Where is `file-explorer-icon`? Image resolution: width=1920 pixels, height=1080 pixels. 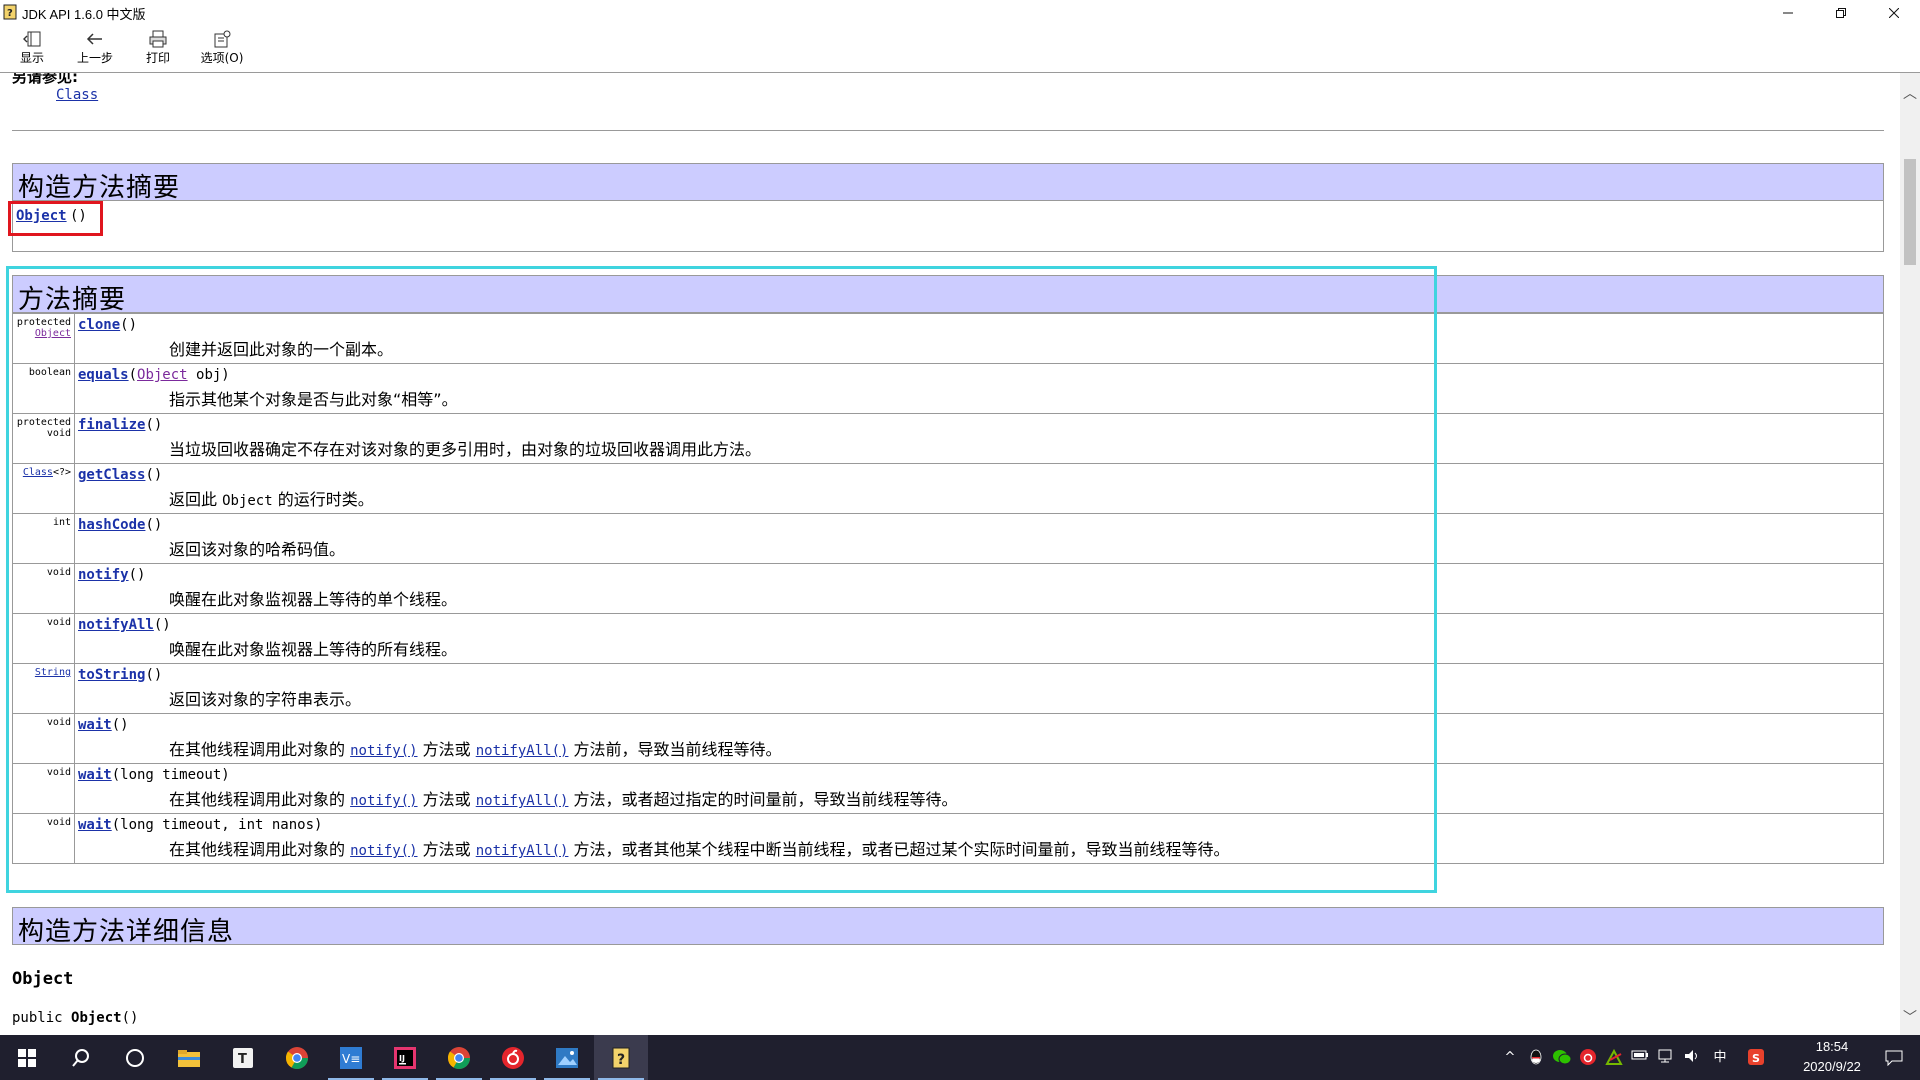 file-explorer-icon is located at coordinates (189, 1057).